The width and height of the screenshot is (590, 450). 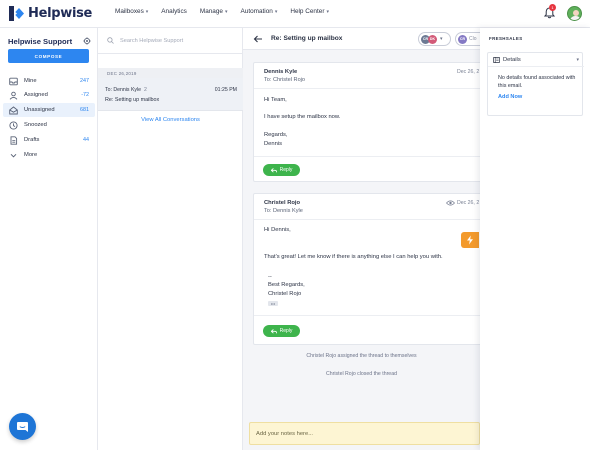 What do you see at coordinates (50, 13) in the screenshot?
I see `brand-logo: Helpwise` at bounding box center [50, 13].